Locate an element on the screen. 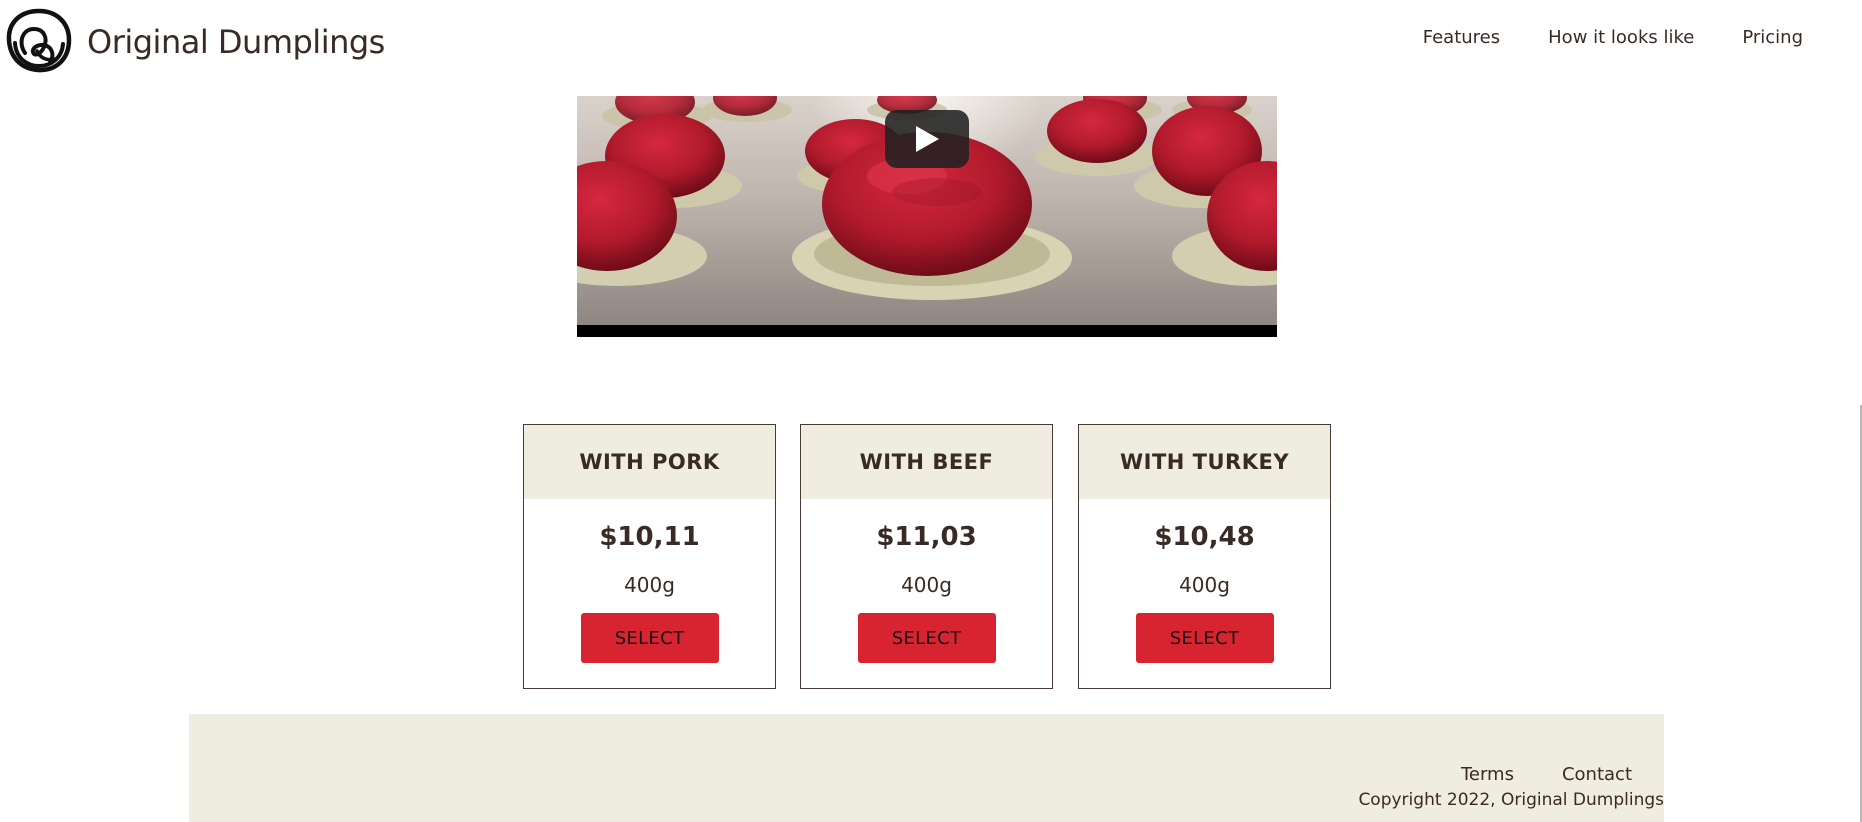 Image resolution: width=1862 pixels, height=822 pixels. nav-features: Features is located at coordinates (1461, 37).